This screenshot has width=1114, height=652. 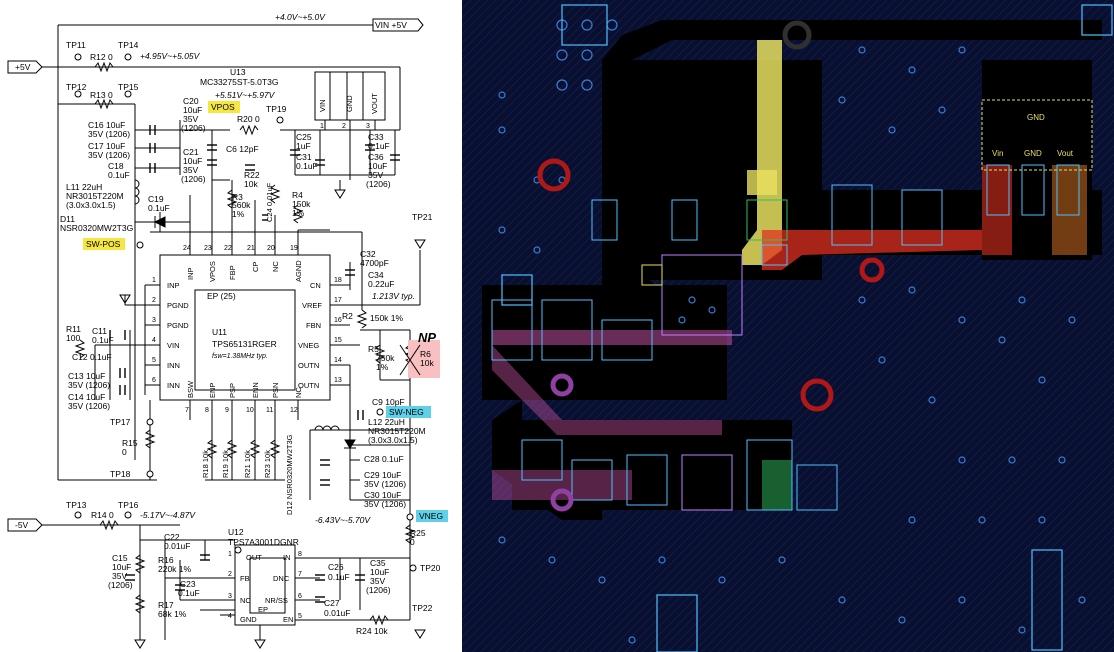 What do you see at coordinates (313, 325) in the screenshot?
I see `u11-right-pin-3: FBN` at bounding box center [313, 325].